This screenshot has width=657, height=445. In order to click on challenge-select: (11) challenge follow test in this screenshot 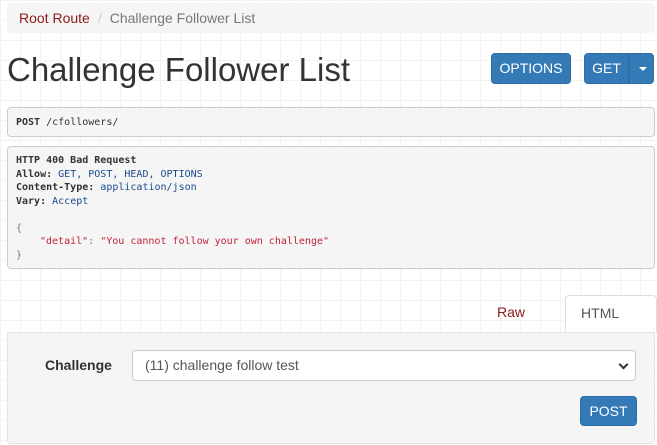, I will do `click(384, 365)`.